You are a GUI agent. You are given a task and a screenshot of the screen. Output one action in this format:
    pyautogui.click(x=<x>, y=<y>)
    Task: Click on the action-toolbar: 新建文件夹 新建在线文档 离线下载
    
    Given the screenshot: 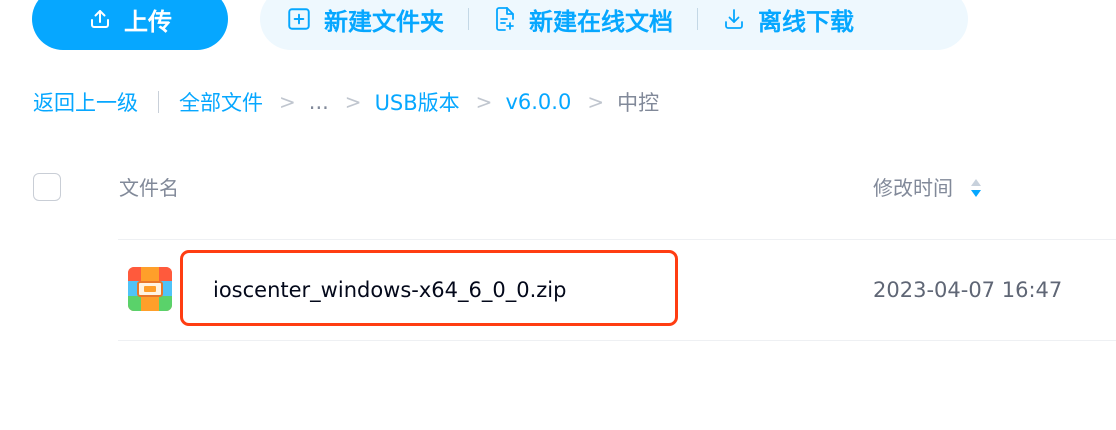 What is the action you would take?
    pyautogui.click(x=614, y=25)
    